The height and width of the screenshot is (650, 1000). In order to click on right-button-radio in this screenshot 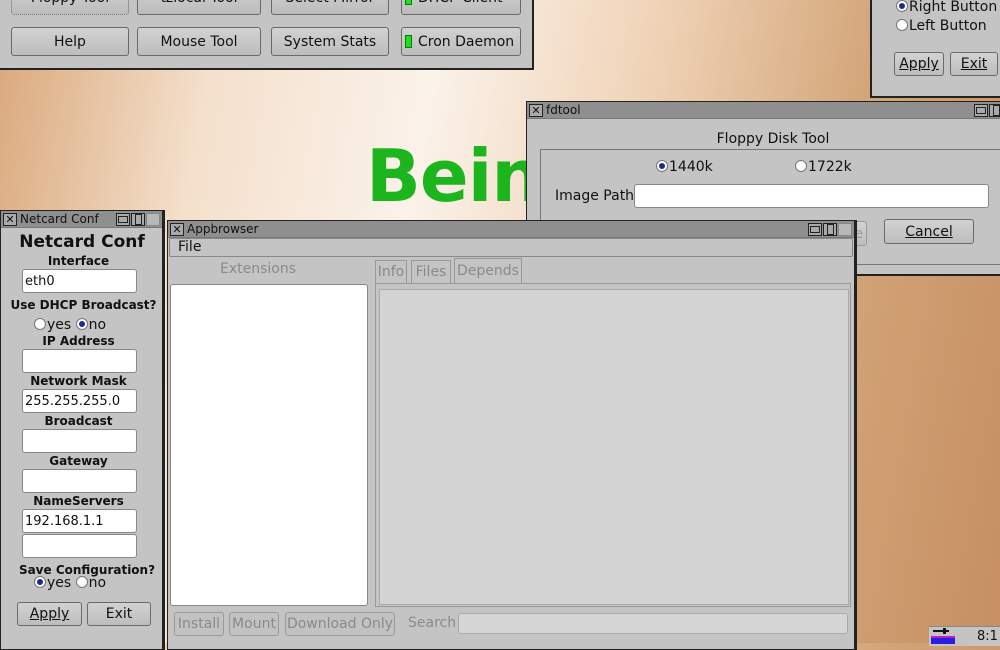, I will do `click(902, 6)`.